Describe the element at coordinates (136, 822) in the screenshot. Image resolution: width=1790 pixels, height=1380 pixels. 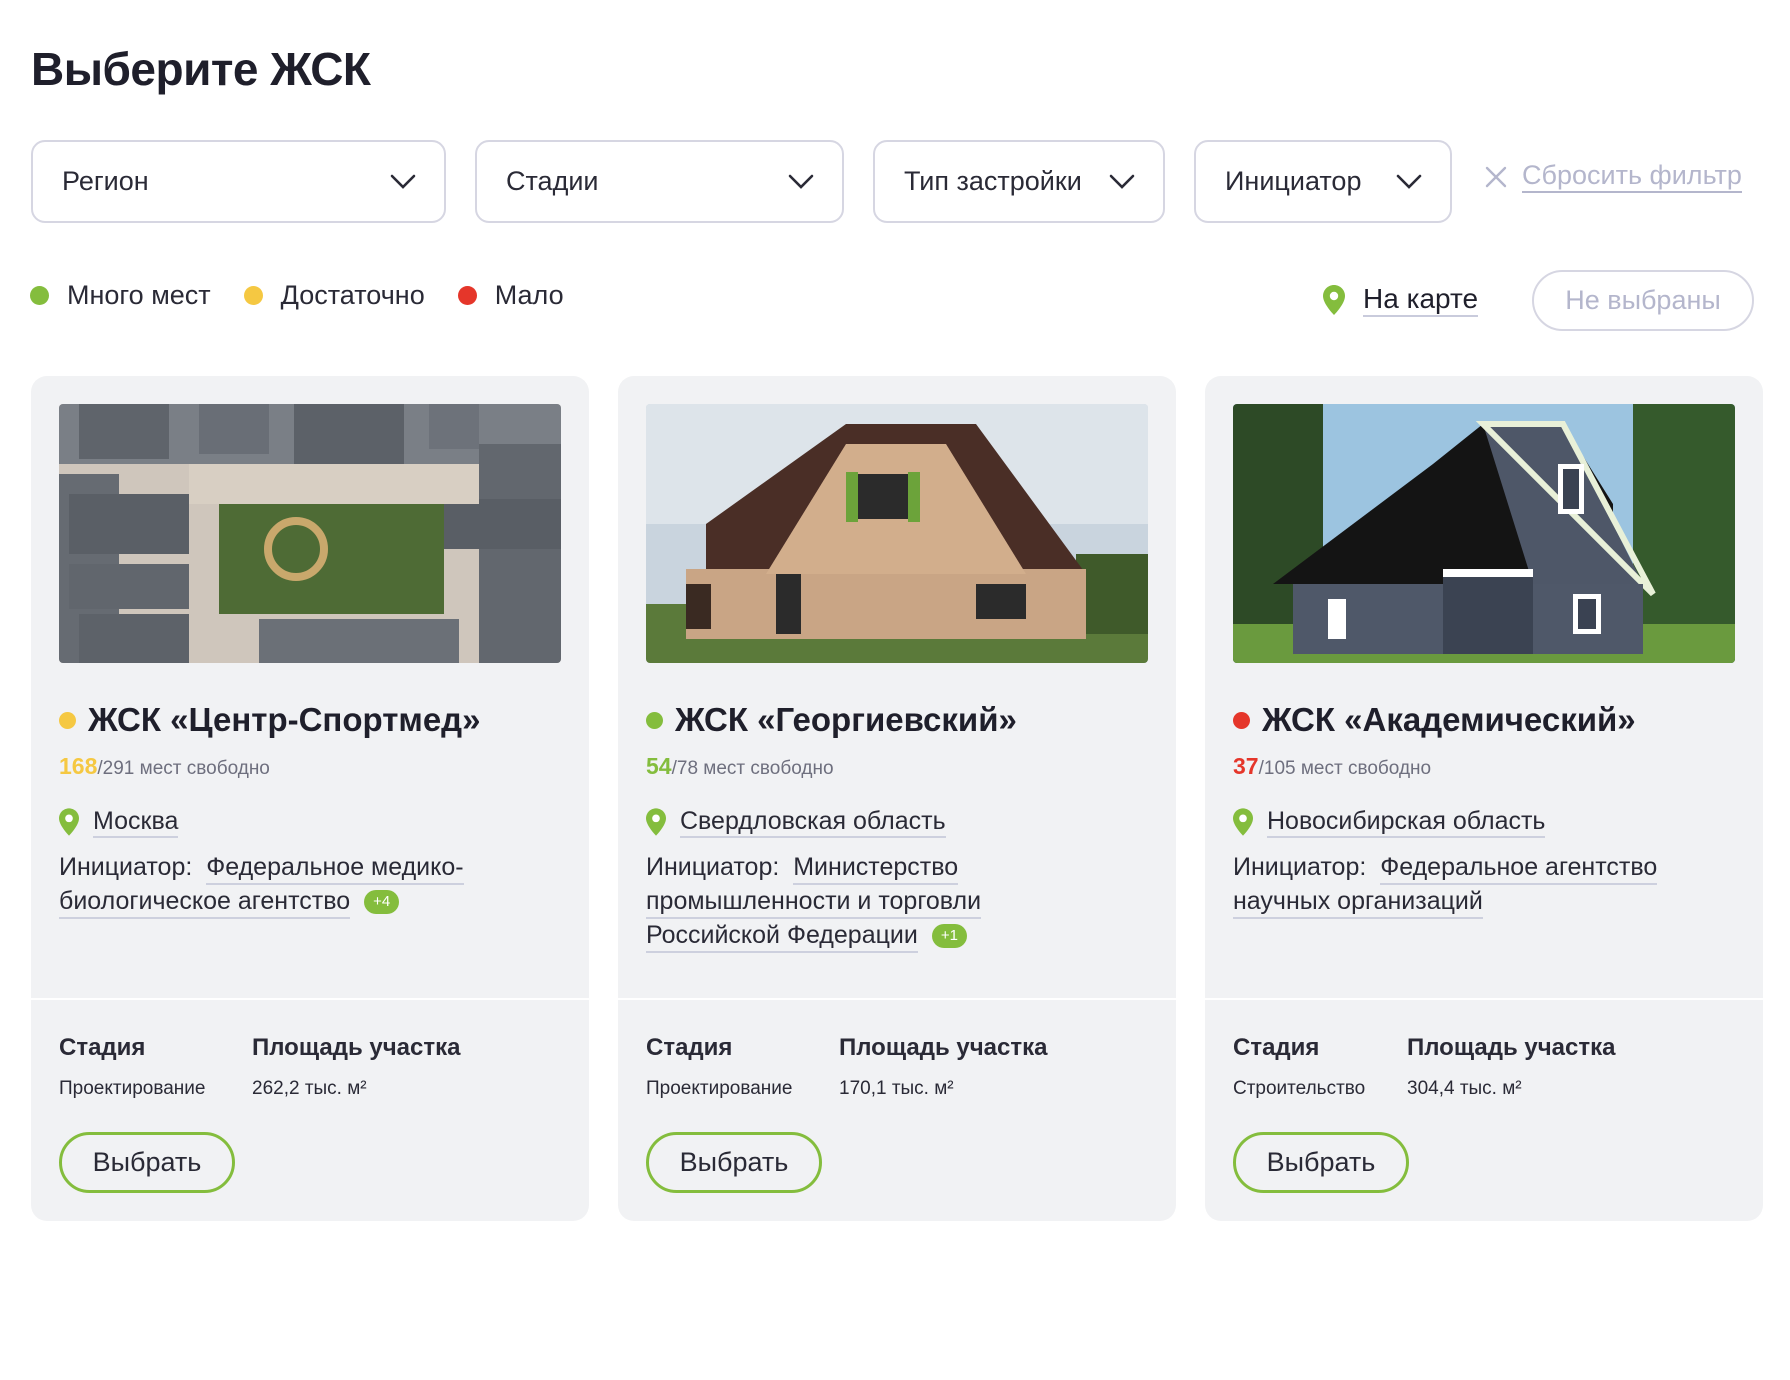
I see `region-name: Москва` at that location.